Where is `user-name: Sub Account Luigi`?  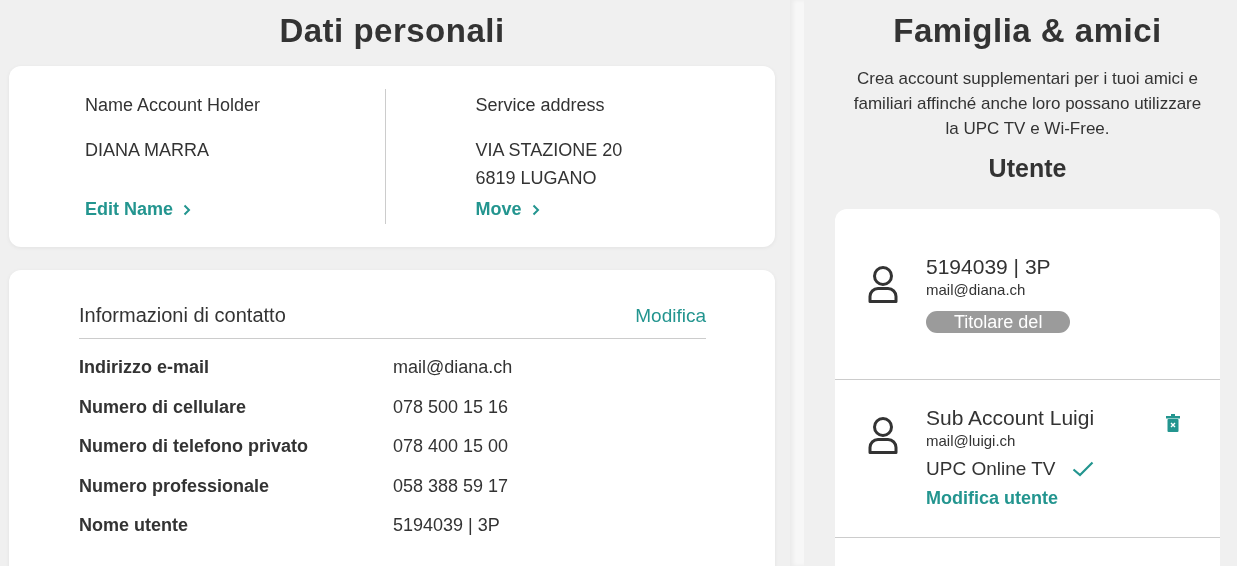 user-name: Sub Account Luigi is located at coordinates (1011, 418).